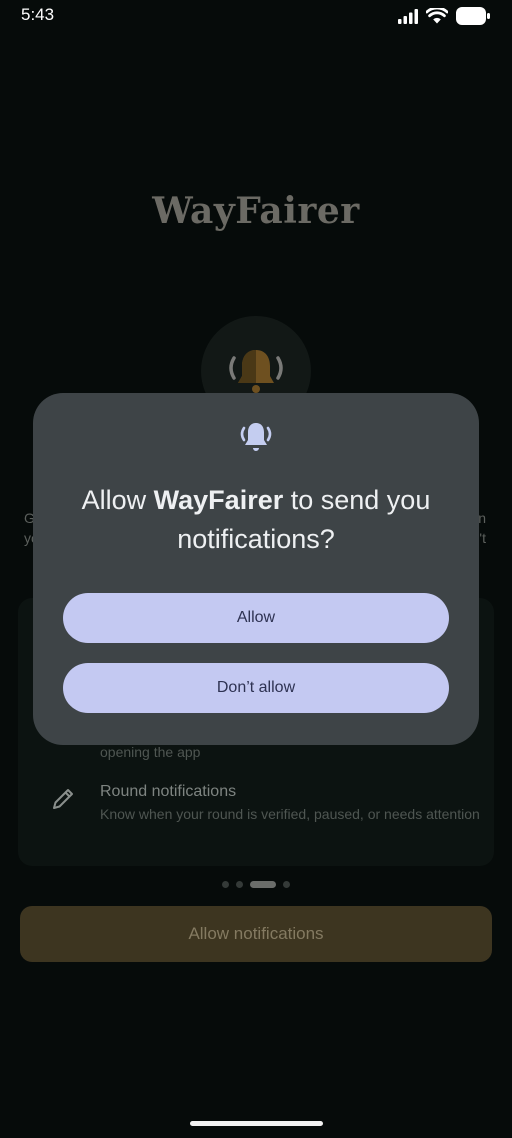 Image resolution: width=512 pixels, height=1138 pixels. Describe the element at coordinates (473, 16) in the screenshot. I see `battery-icon` at that location.